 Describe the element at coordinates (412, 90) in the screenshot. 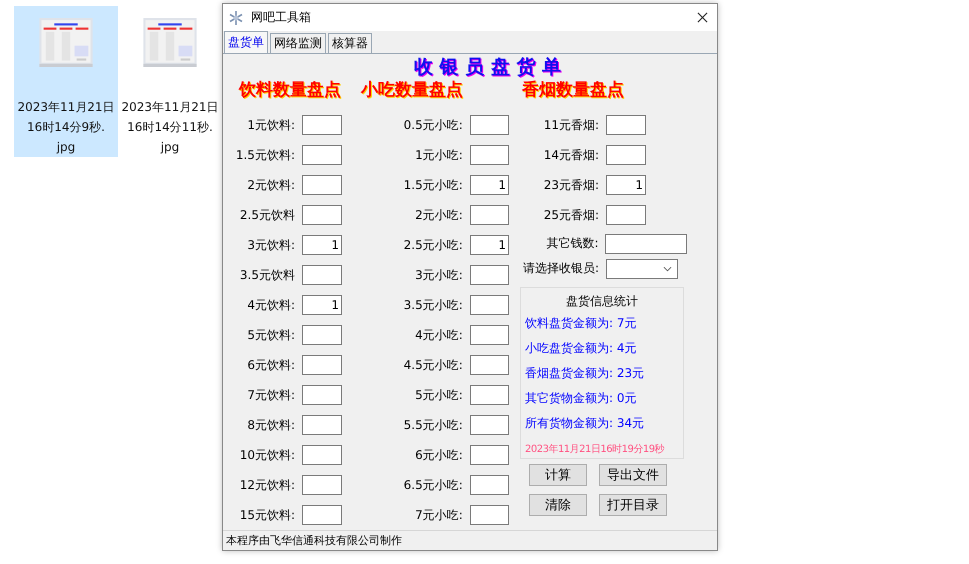

I see `section-title: 小吃数量盘点` at that location.